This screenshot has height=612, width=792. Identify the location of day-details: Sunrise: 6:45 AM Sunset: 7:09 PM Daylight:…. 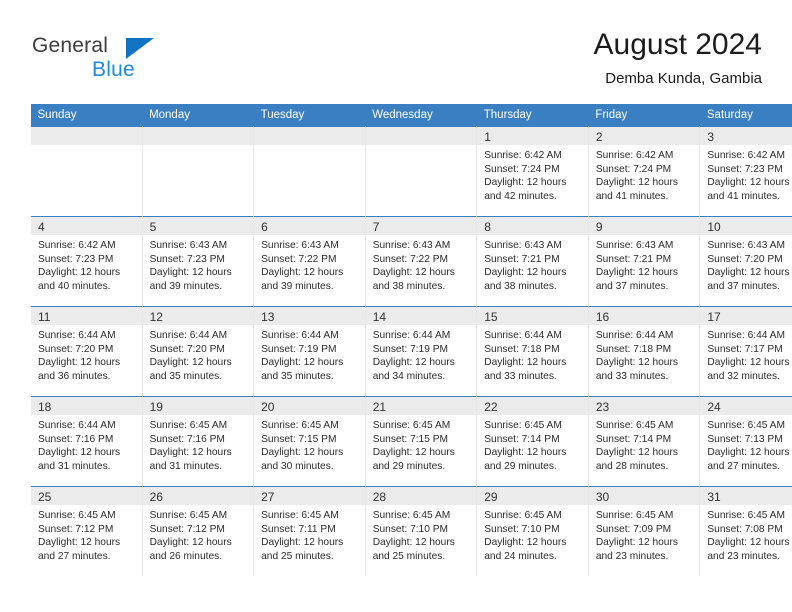
(644, 534).